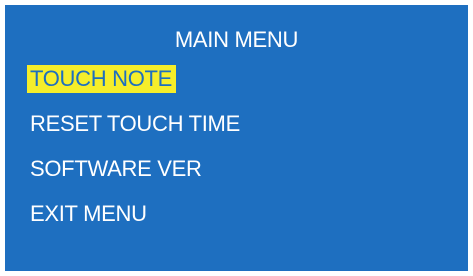 Image resolution: width=473 pixels, height=276 pixels. Describe the element at coordinates (135, 124) in the screenshot. I see `menu-item-reset-touch-time: RESET TOUCH TIME` at that location.